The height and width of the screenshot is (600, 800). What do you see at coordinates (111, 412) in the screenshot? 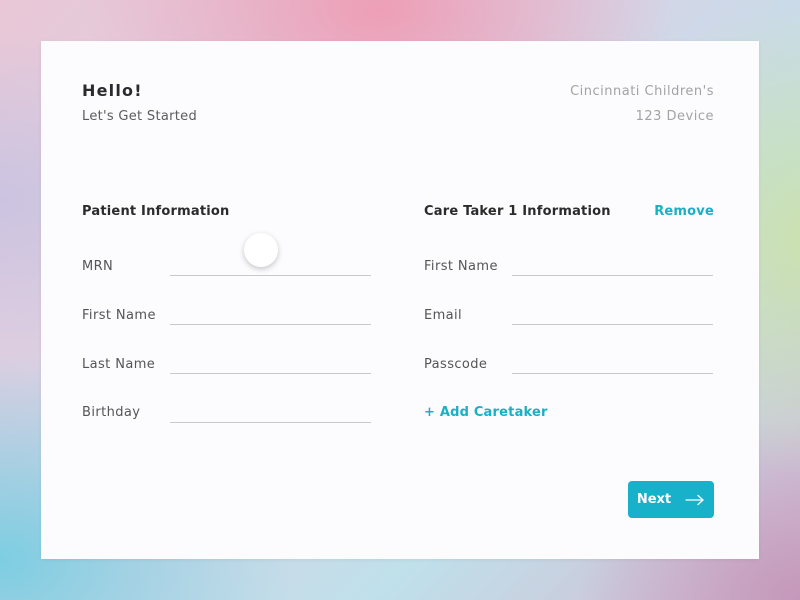
I see `birthday-label: Birthday` at bounding box center [111, 412].